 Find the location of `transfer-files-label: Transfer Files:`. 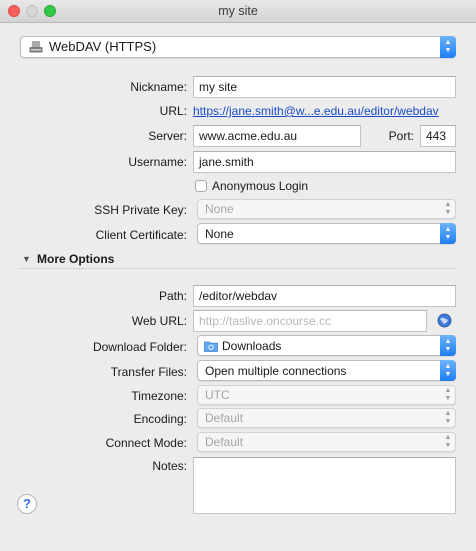

transfer-files-label: Transfer Files: is located at coordinates (148, 372).